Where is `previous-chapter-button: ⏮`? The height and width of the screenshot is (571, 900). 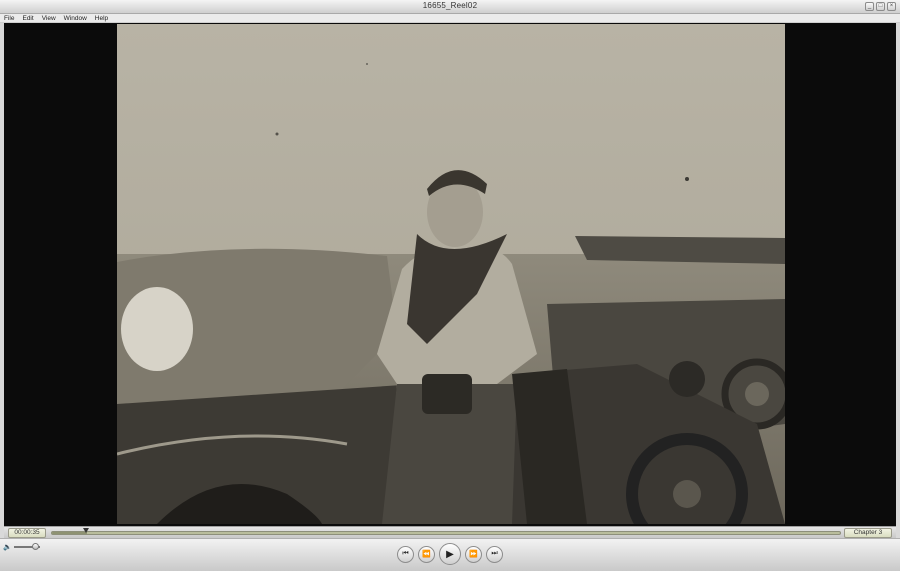
previous-chapter-button: ⏮ is located at coordinates (405, 554).